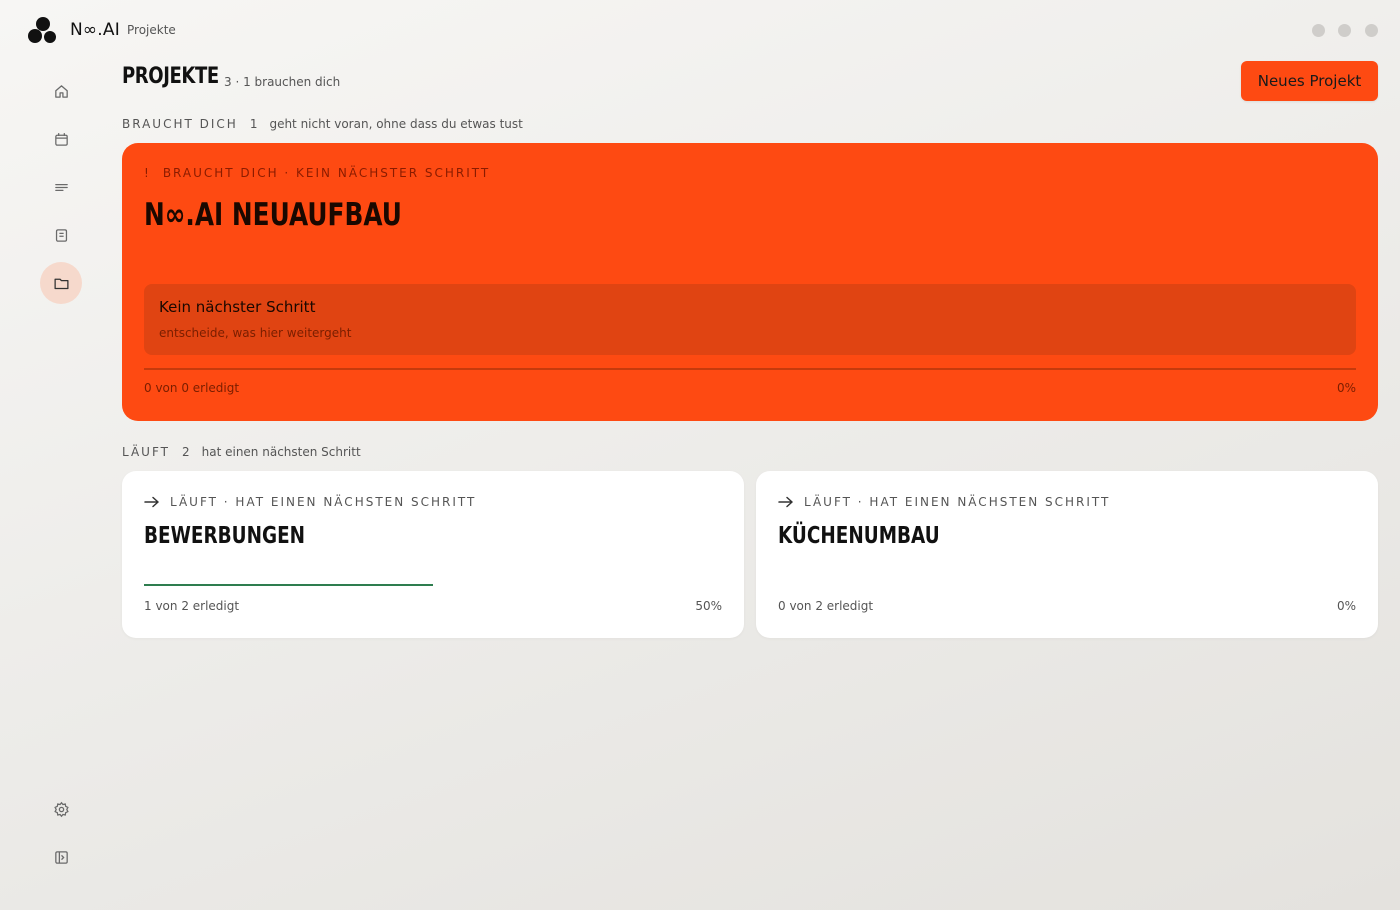 The height and width of the screenshot is (910, 1400). I want to click on sidebar-item-list, so click(61, 187).